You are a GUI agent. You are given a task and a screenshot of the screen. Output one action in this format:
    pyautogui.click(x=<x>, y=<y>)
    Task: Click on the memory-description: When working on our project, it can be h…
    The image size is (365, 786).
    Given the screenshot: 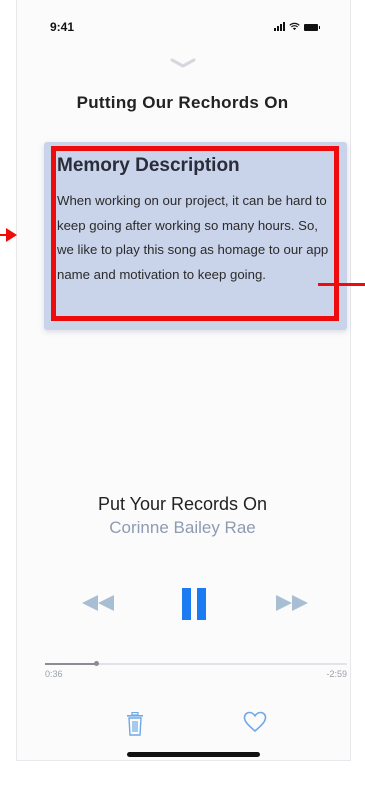 What is the action you would take?
    pyautogui.click(x=193, y=237)
    